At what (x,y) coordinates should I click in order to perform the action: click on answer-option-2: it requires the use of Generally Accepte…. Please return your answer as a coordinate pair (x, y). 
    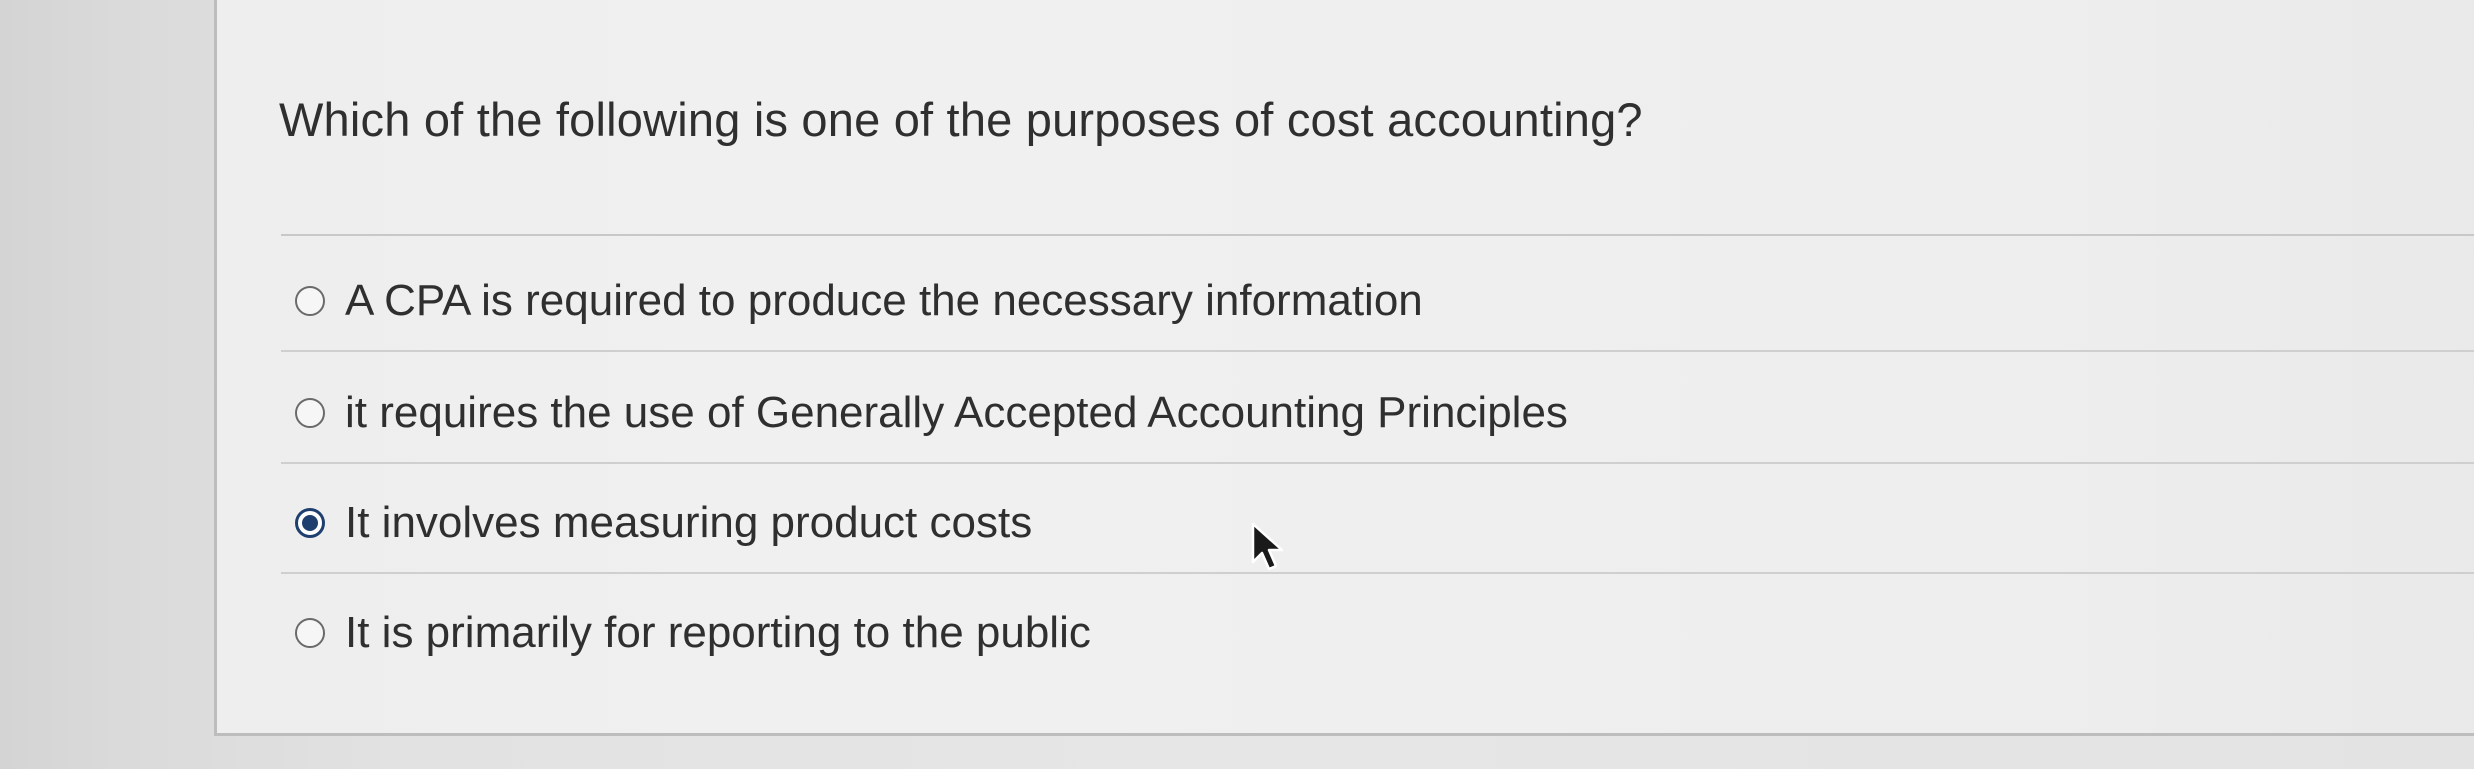
    Looking at the image, I should click on (931, 413).